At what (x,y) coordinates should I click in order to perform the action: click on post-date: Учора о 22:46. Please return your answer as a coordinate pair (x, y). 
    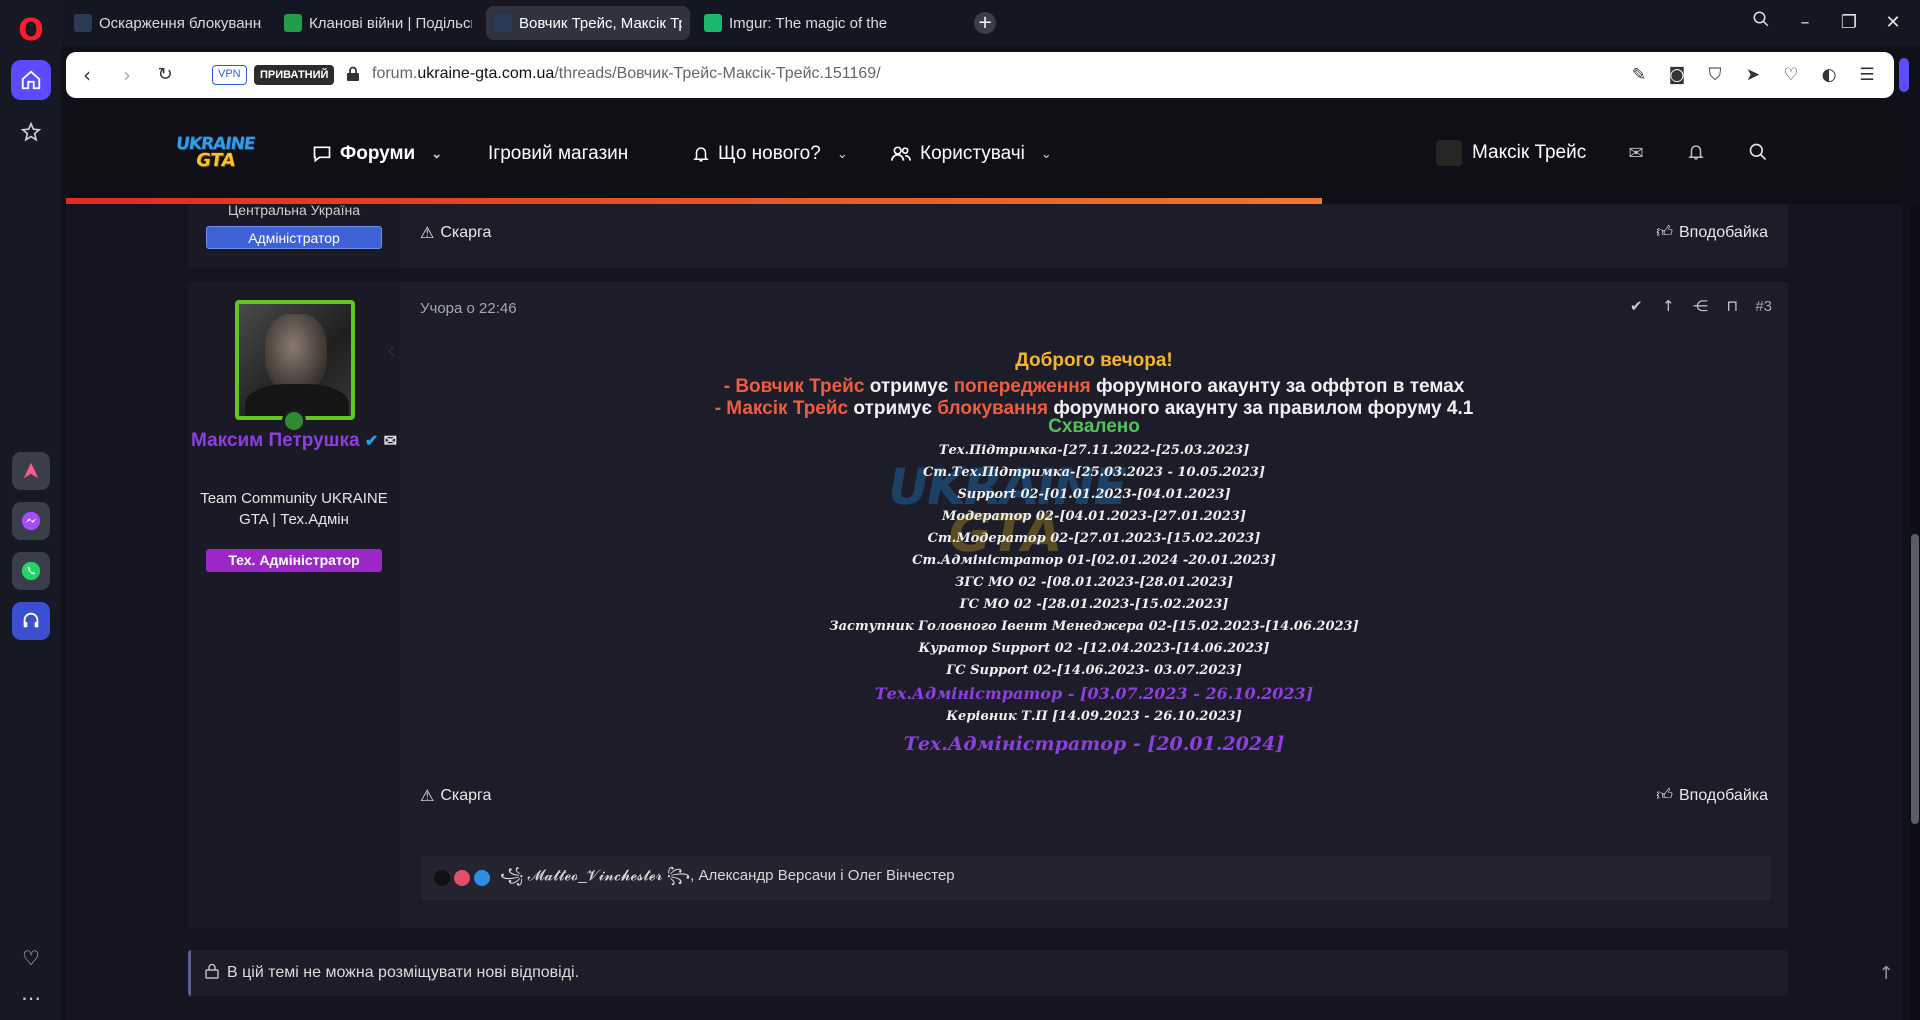
    Looking at the image, I should click on (468, 308).